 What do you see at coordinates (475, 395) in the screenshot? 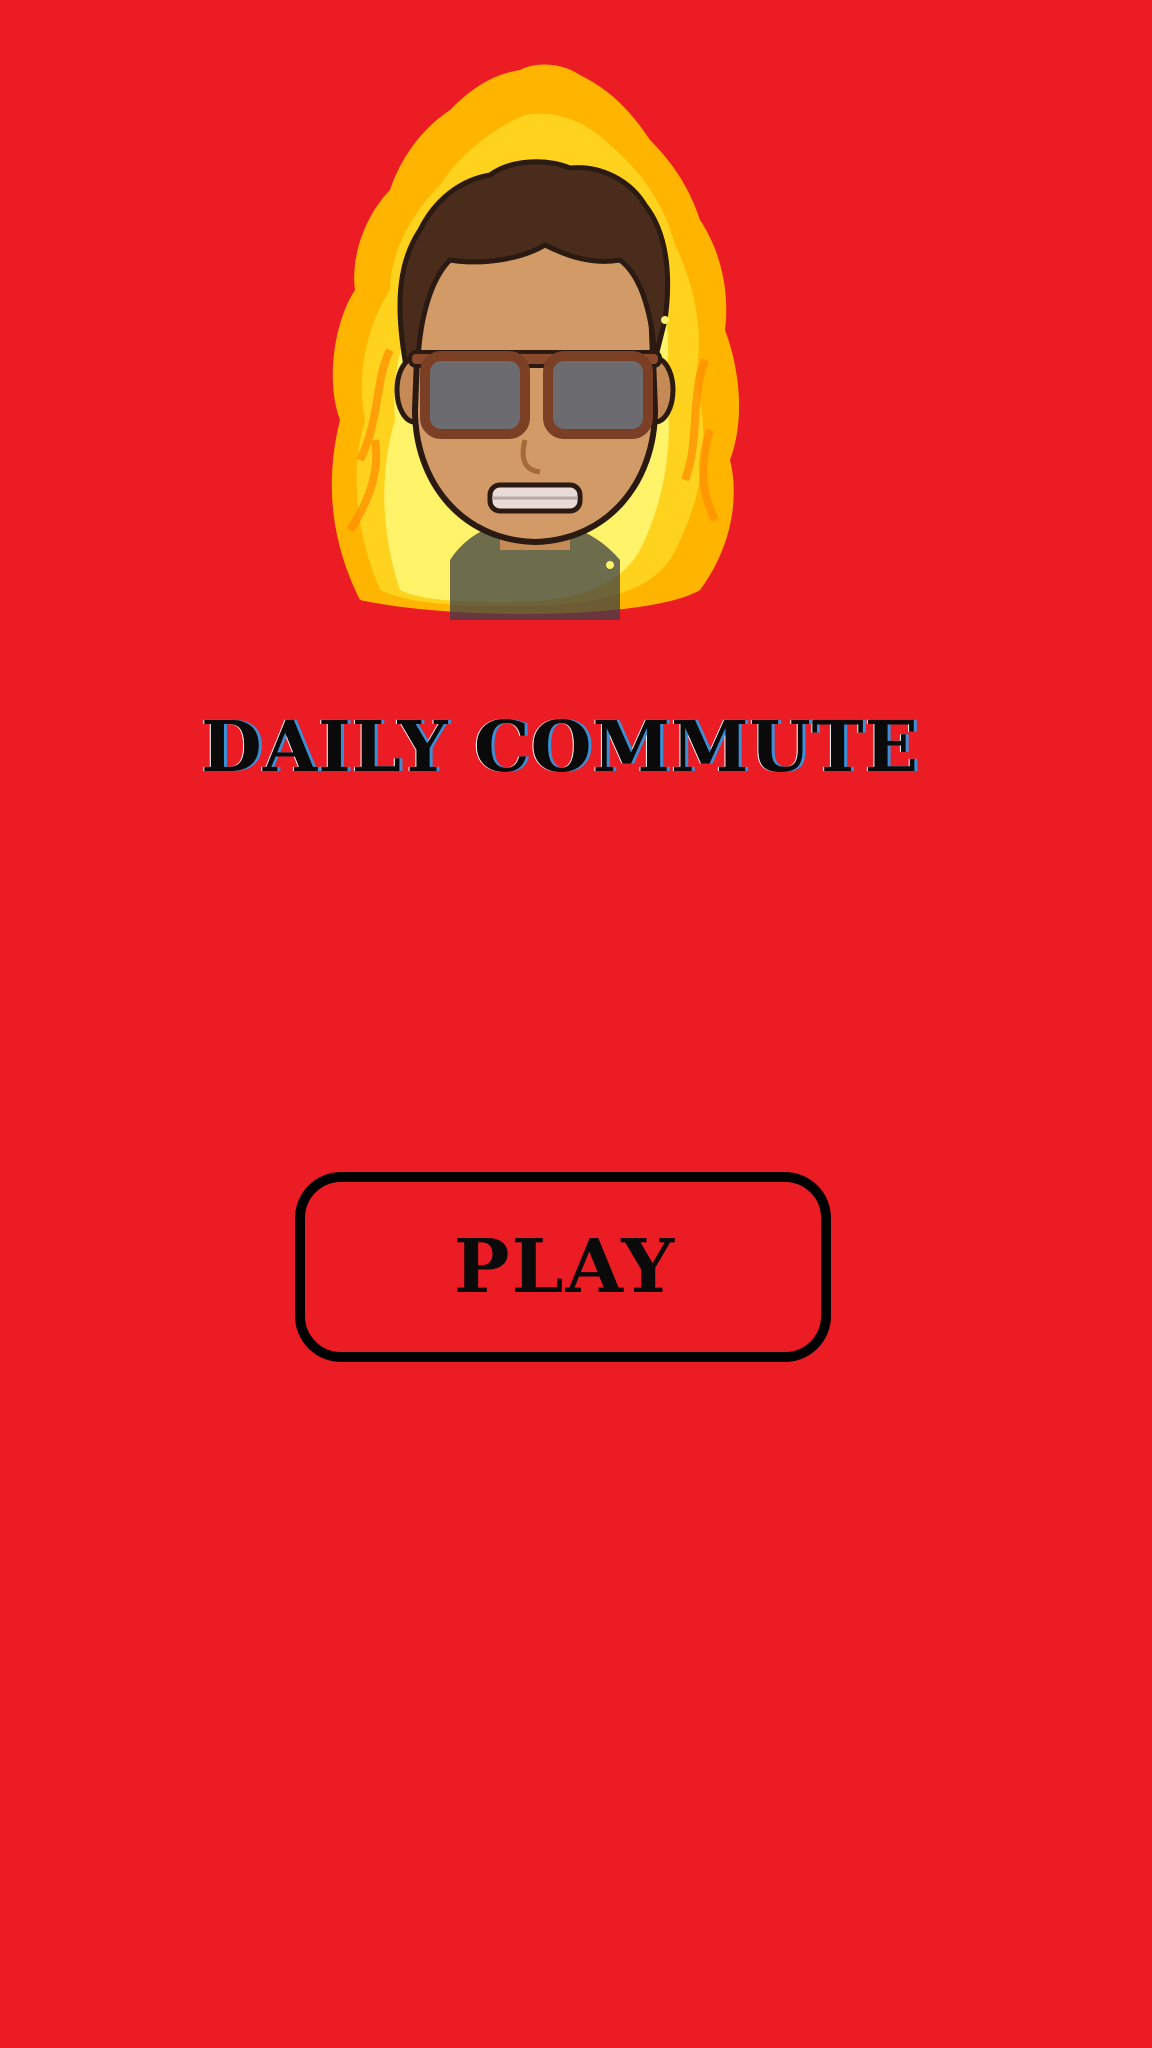
I see `left-lens` at bounding box center [475, 395].